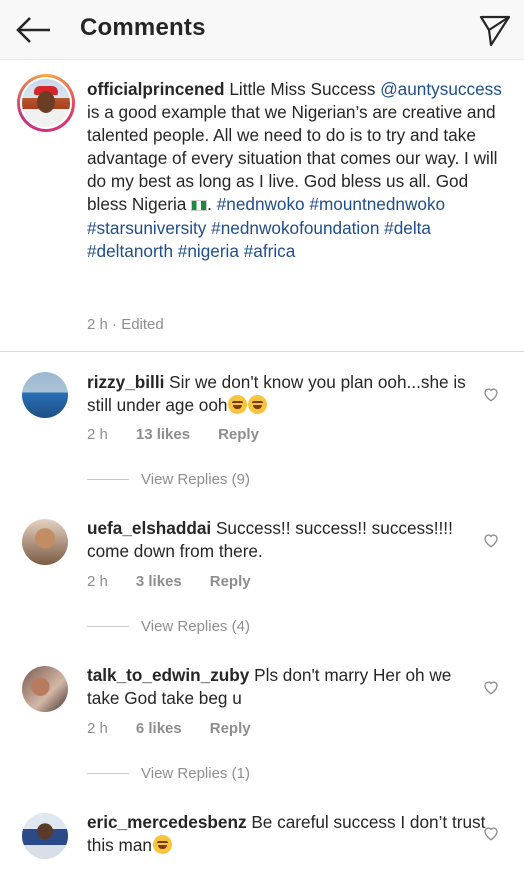 Image resolution: width=524 pixels, height=870 pixels. What do you see at coordinates (97, 324) in the screenshot?
I see `caption-time: 2 h` at bounding box center [97, 324].